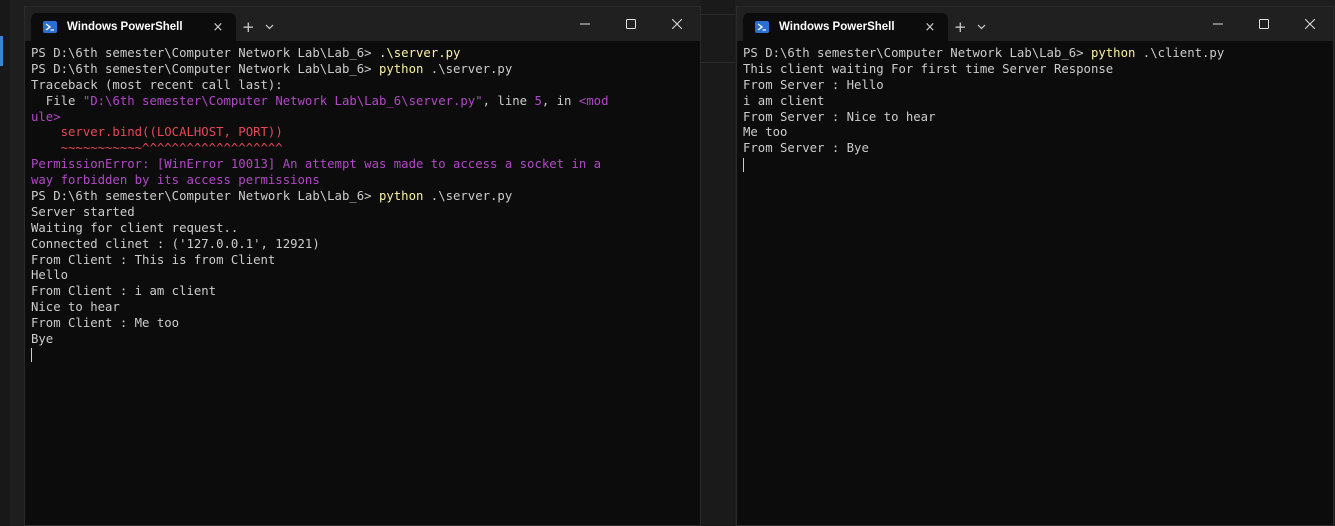 The height and width of the screenshot is (526, 1335). I want to click on terminal-text-segment: From Client : i am client, so click(124, 291).